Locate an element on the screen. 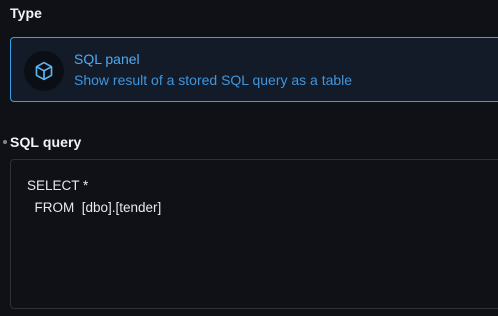  sql-query-line: FROM [dbo].[tender] is located at coordinates (94, 207).